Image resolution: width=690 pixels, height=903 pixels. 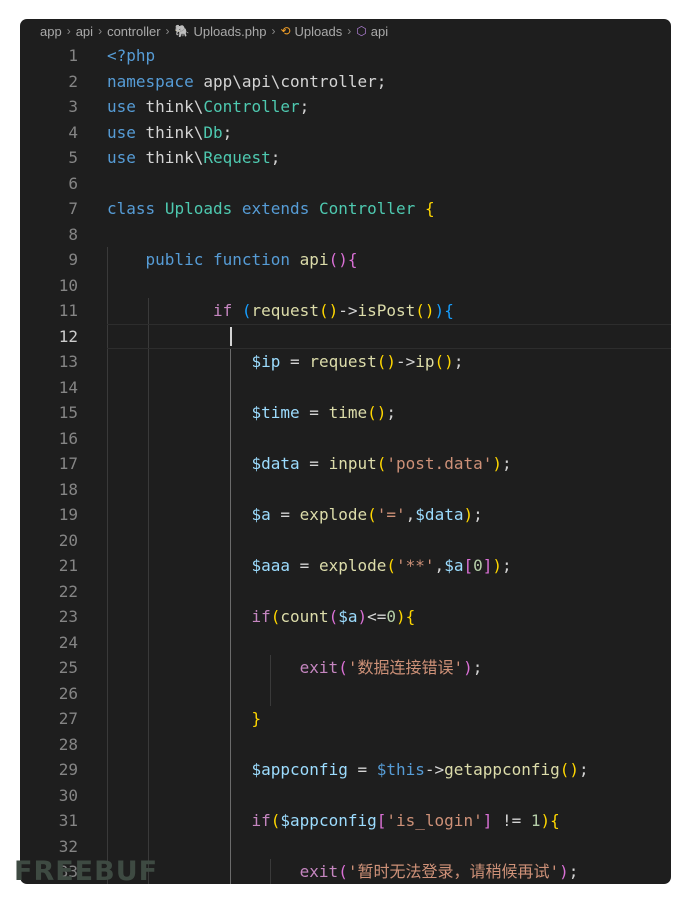 I want to click on code-line: 9 public function api(){, so click(x=345, y=260).